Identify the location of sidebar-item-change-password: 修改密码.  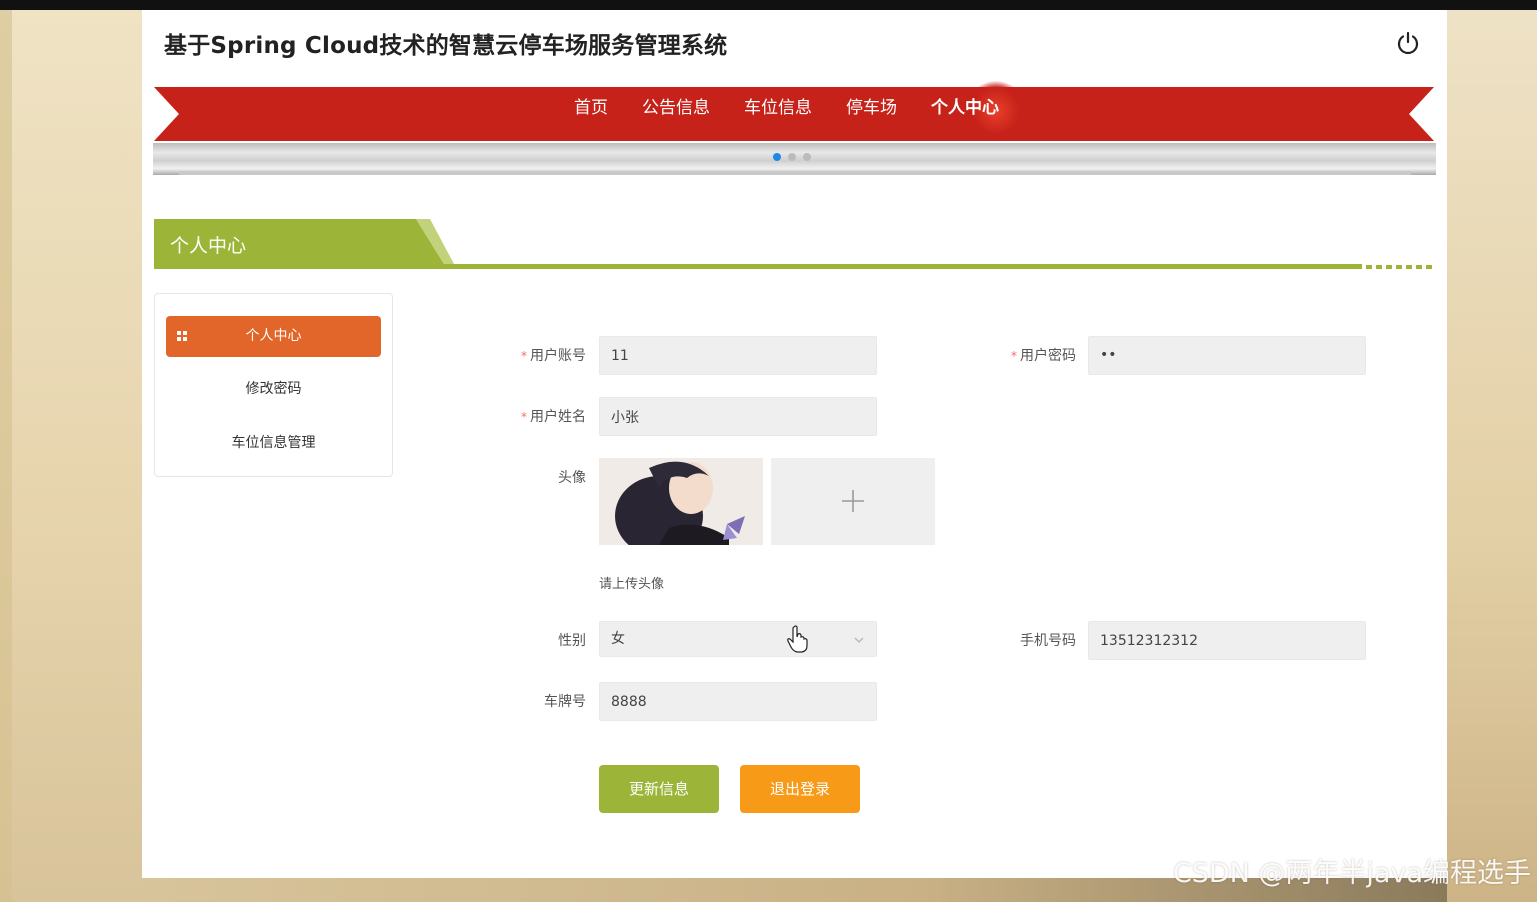
(273, 389).